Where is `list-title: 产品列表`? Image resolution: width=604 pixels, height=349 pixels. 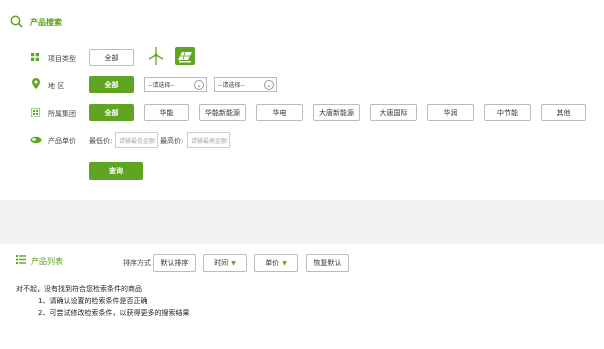
list-title: 产品列表 is located at coordinates (47, 261).